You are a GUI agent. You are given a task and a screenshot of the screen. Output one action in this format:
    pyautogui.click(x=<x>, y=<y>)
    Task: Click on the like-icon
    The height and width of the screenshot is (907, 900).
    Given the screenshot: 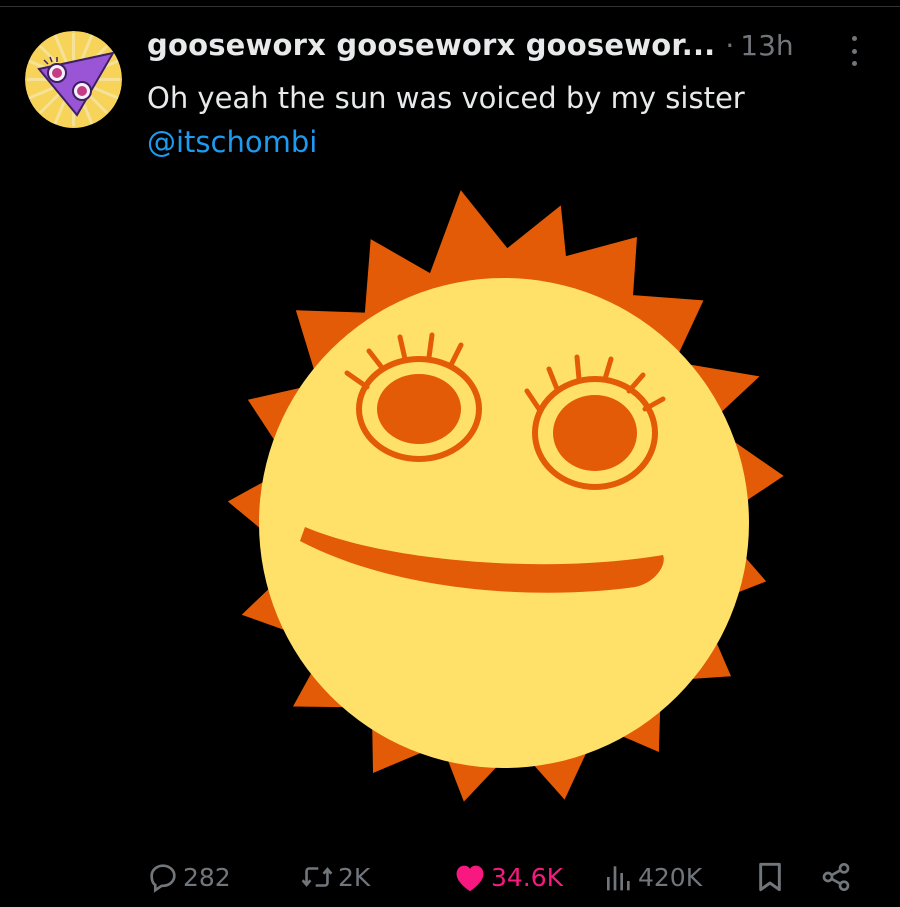 What is the action you would take?
    pyautogui.click(x=470, y=878)
    